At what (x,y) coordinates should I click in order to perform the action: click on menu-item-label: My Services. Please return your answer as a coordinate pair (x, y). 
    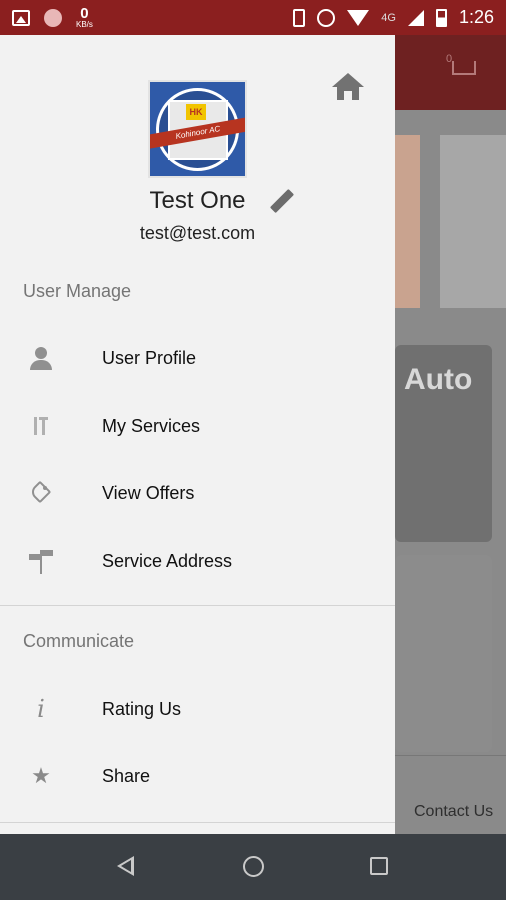
    Looking at the image, I should click on (151, 425).